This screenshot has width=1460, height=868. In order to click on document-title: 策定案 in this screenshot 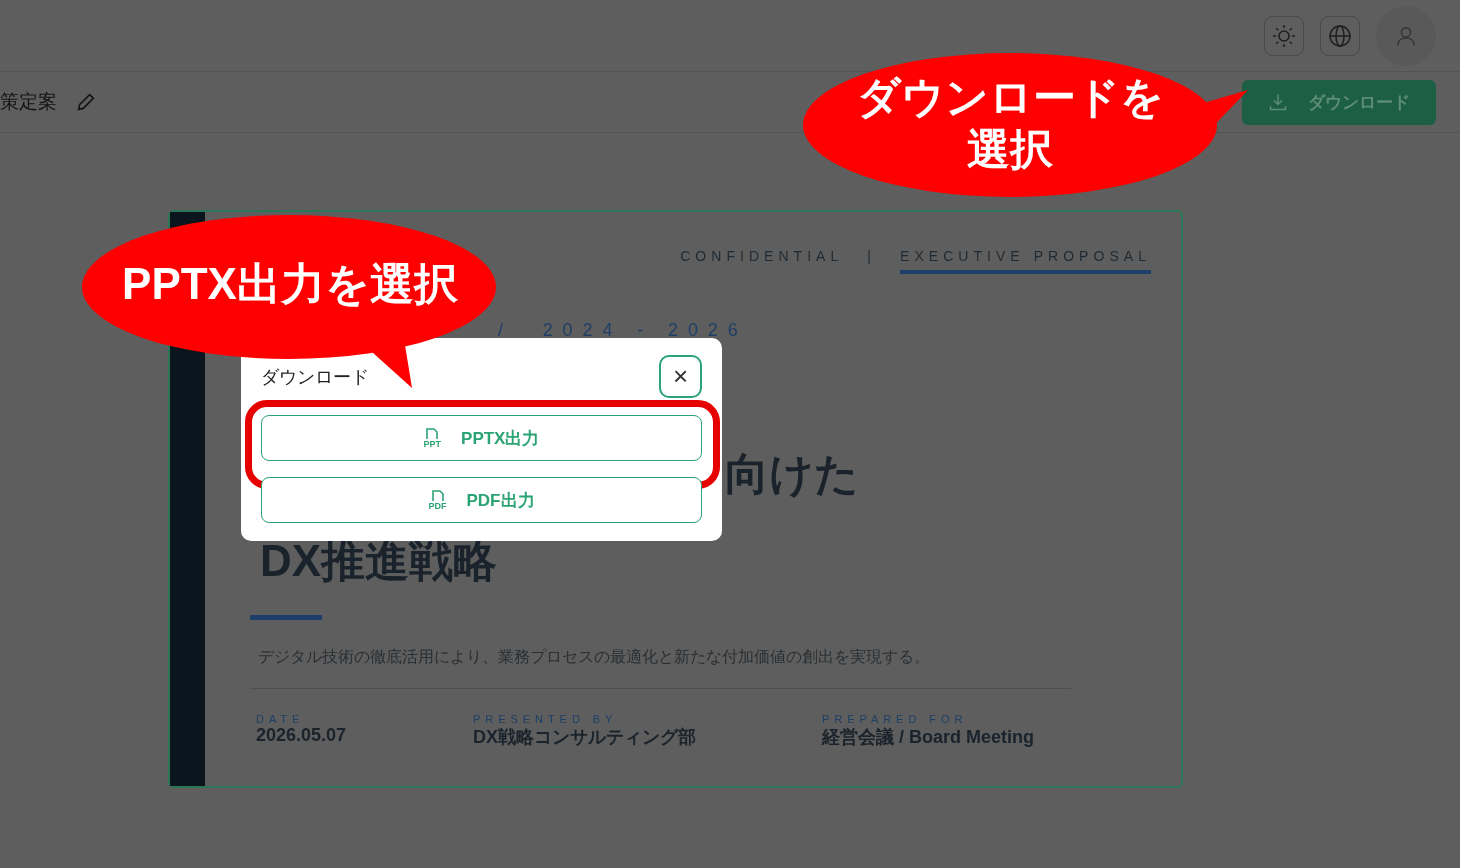, I will do `click(28, 102)`.